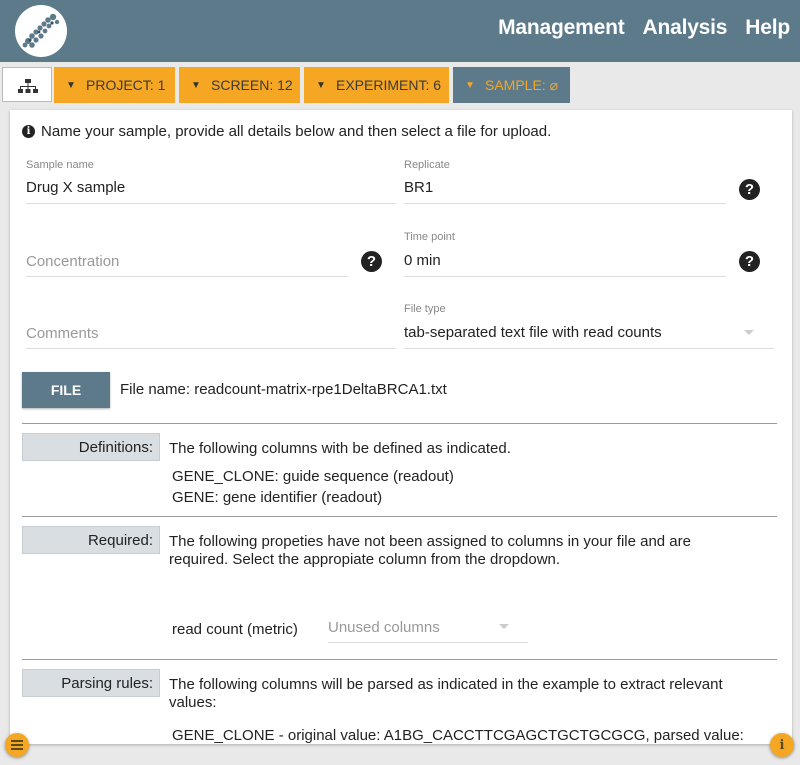 The height and width of the screenshot is (765, 800). I want to click on concentration-underline, so click(187, 276).